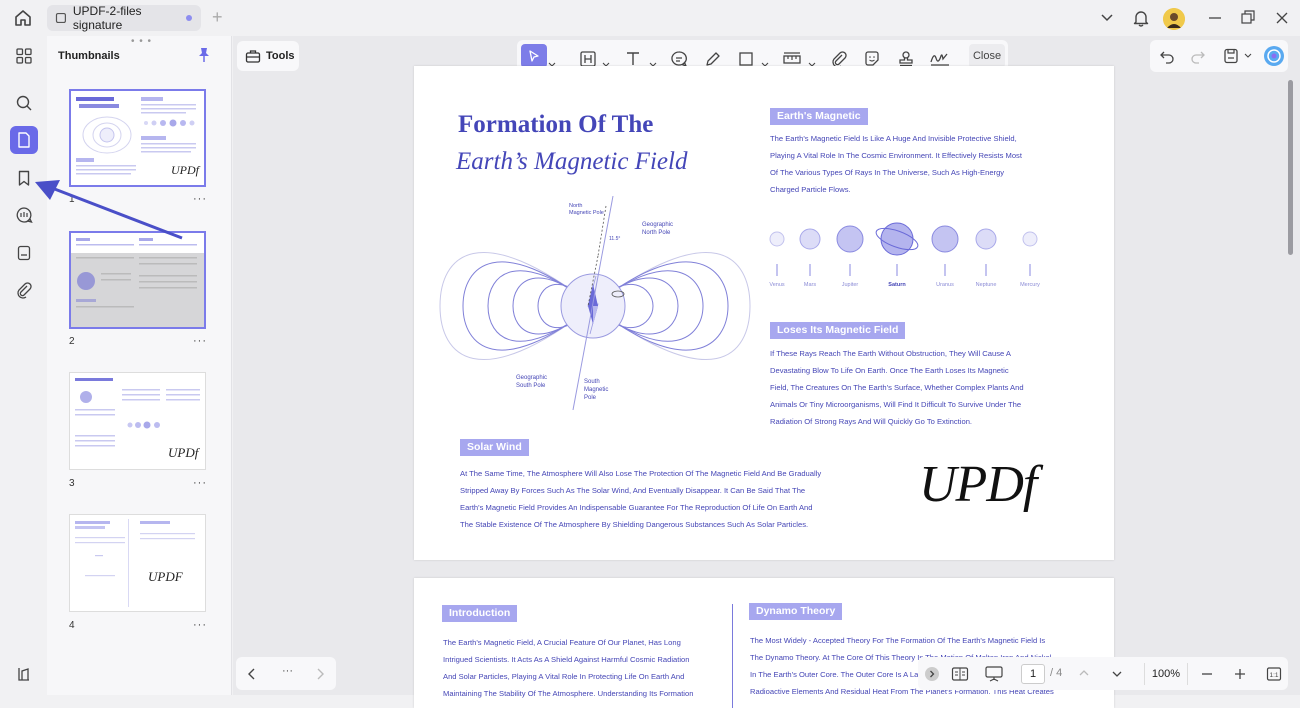 The height and width of the screenshot is (708, 1300). Describe the element at coordinates (23, 365) in the screenshot. I see `left-rail` at that location.